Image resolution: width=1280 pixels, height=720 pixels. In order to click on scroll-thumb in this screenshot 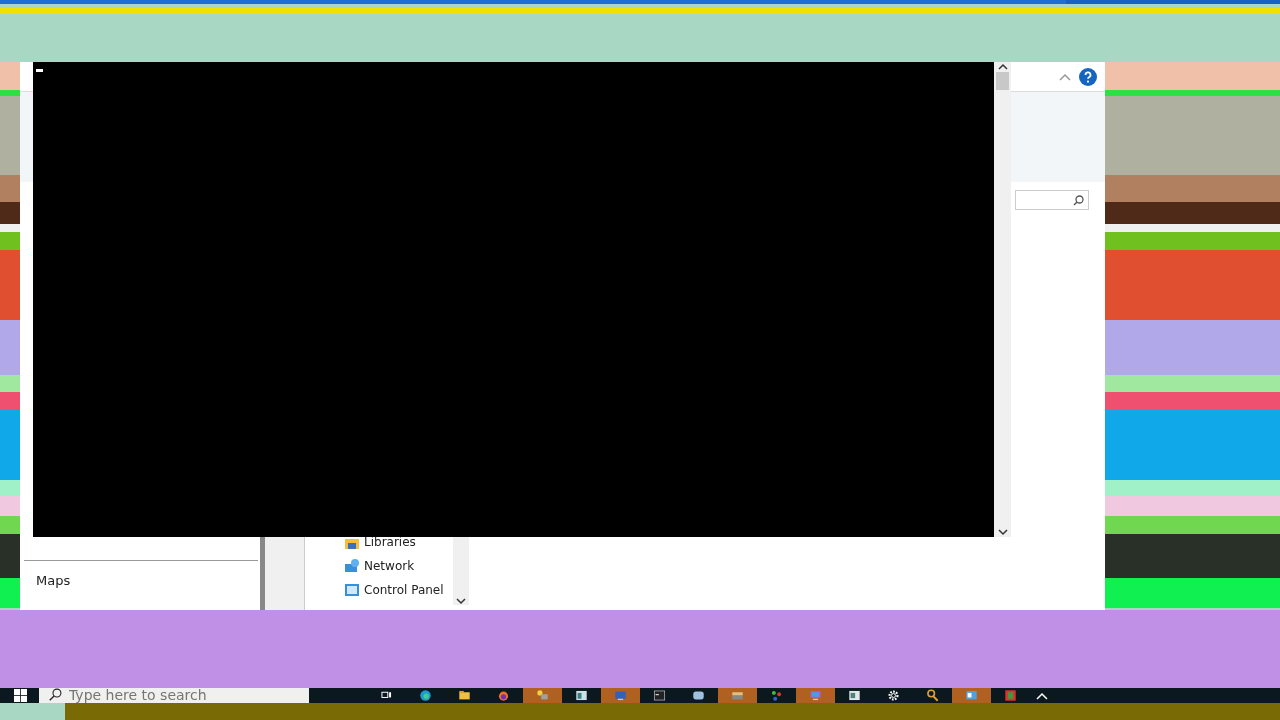, I will do `click(1002, 81)`.